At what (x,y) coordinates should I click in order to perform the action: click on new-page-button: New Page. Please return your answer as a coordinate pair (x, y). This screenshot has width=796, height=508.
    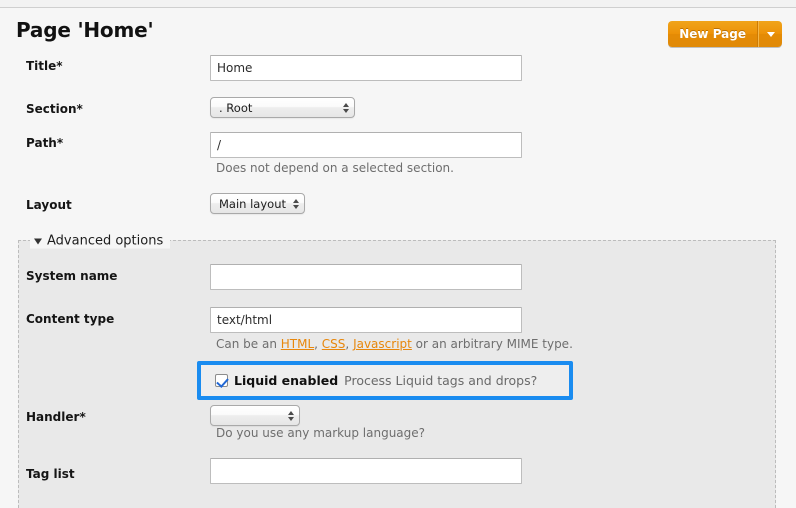
    Looking at the image, I should click on (713, 34).